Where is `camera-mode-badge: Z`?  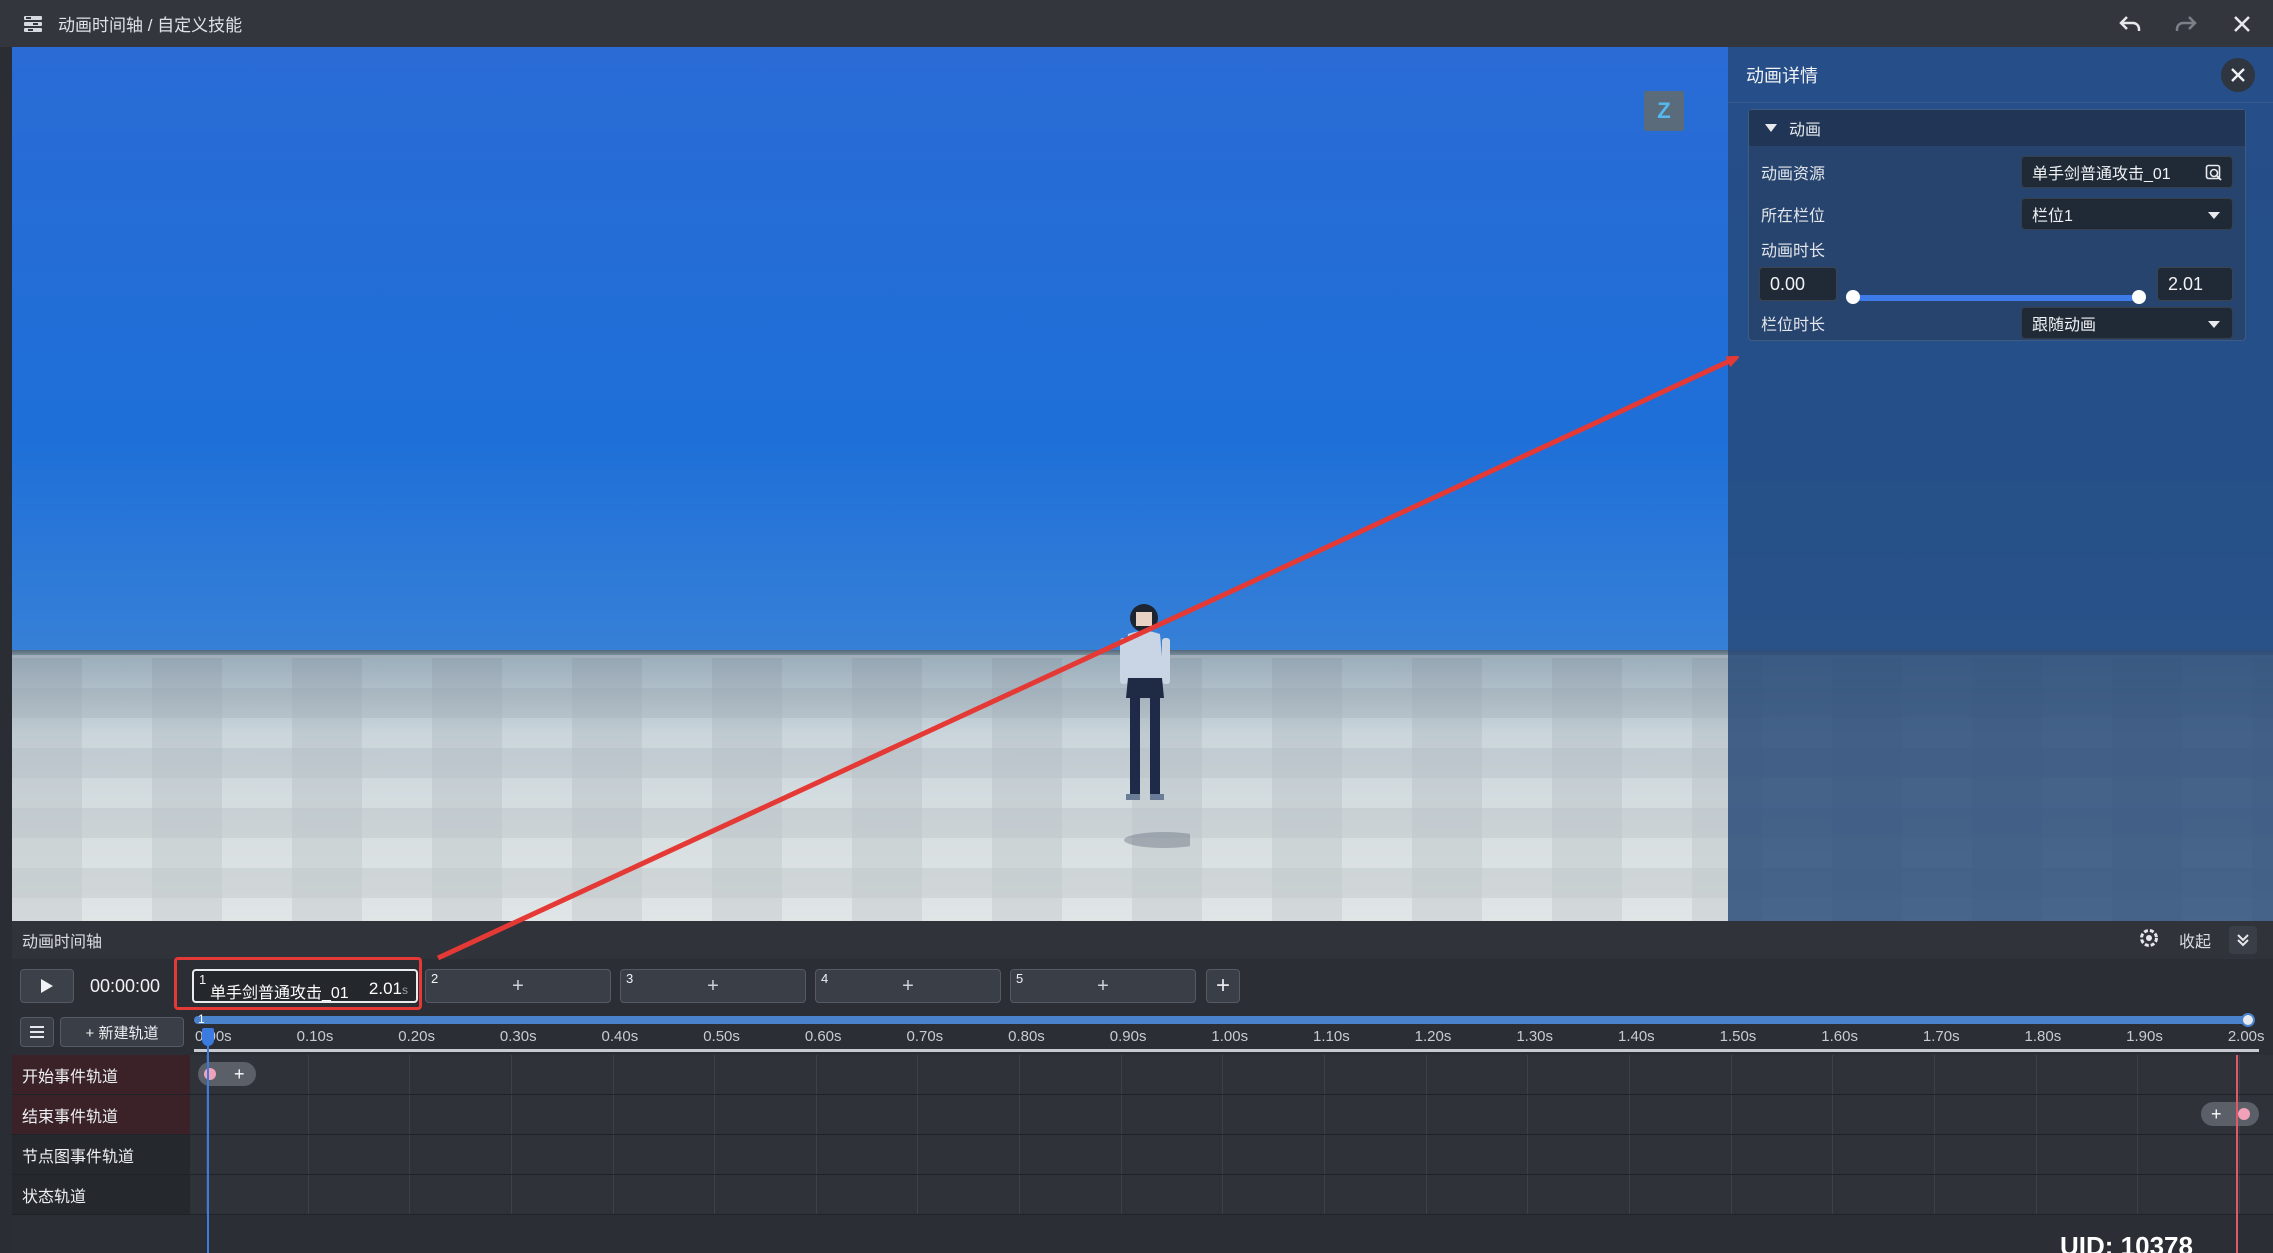 camera-mode-badge: Z is located at coordinates (1664, 111).